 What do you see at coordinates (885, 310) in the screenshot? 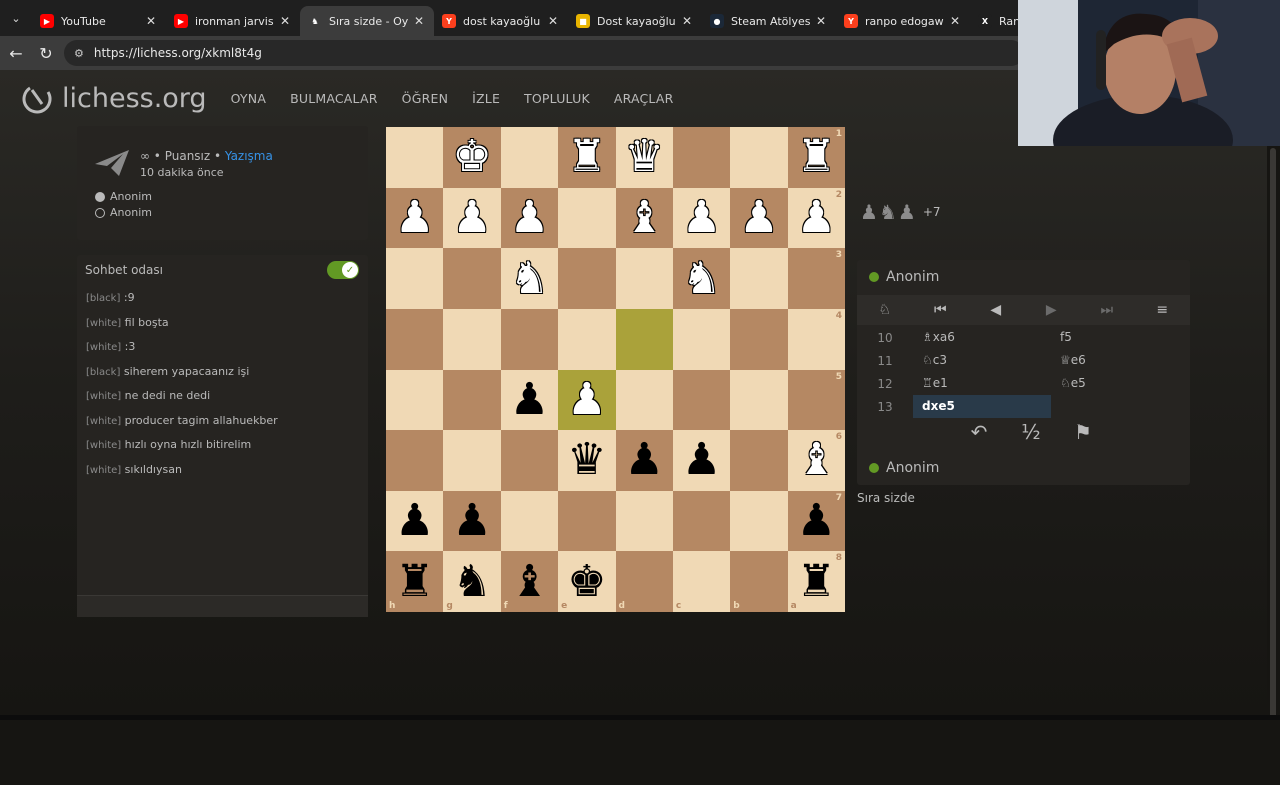
I see `flip-board-icon: ♘` at bounding box center [885, 310].